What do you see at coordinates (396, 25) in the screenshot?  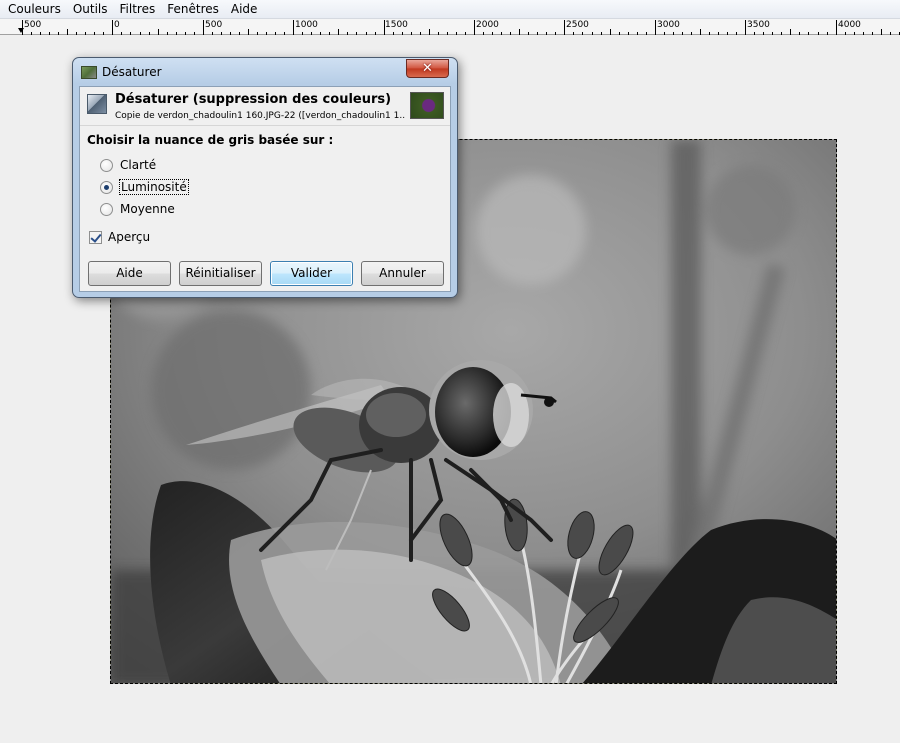 I see `ruler-label: 1500` at bounding box center [396, 25].